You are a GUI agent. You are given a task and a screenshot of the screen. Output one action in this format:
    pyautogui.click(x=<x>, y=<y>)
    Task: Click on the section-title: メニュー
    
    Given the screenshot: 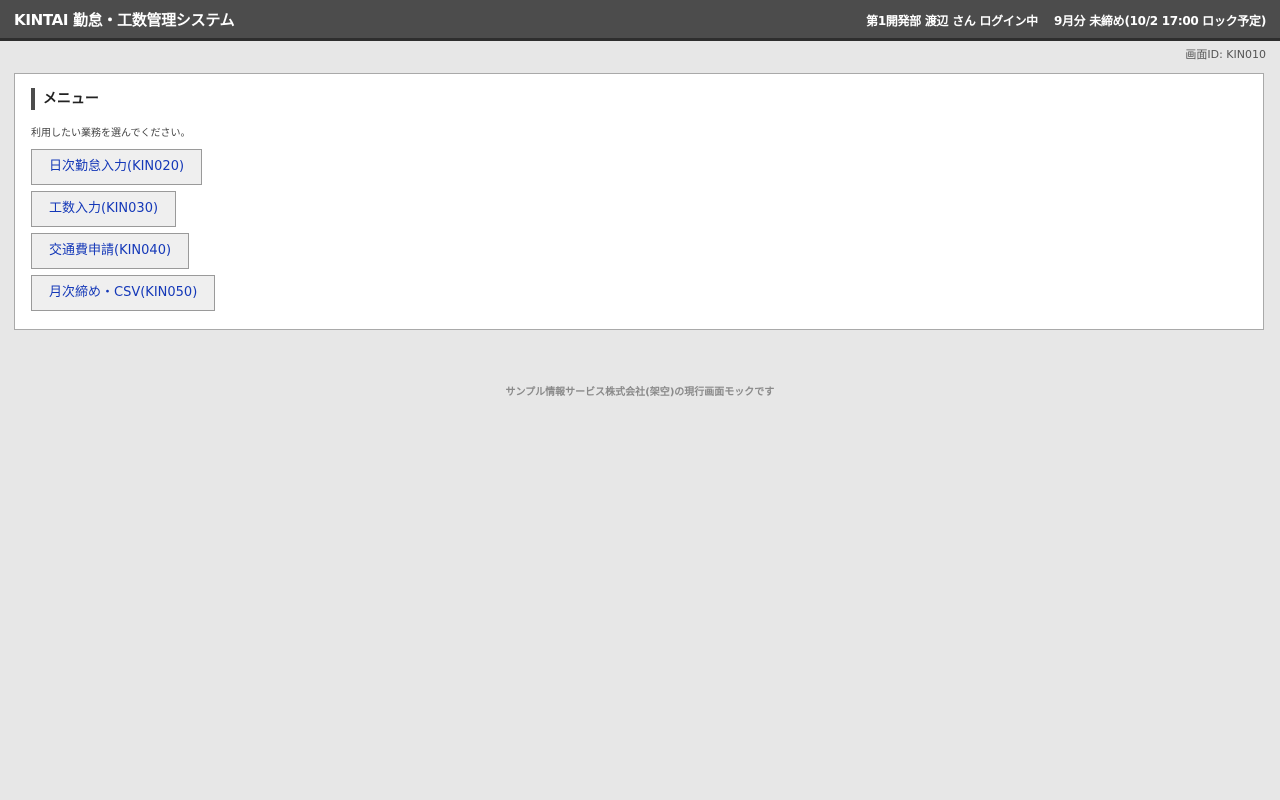 What is the action you would take?
    pyautogui.click(x=65, y=99)
    